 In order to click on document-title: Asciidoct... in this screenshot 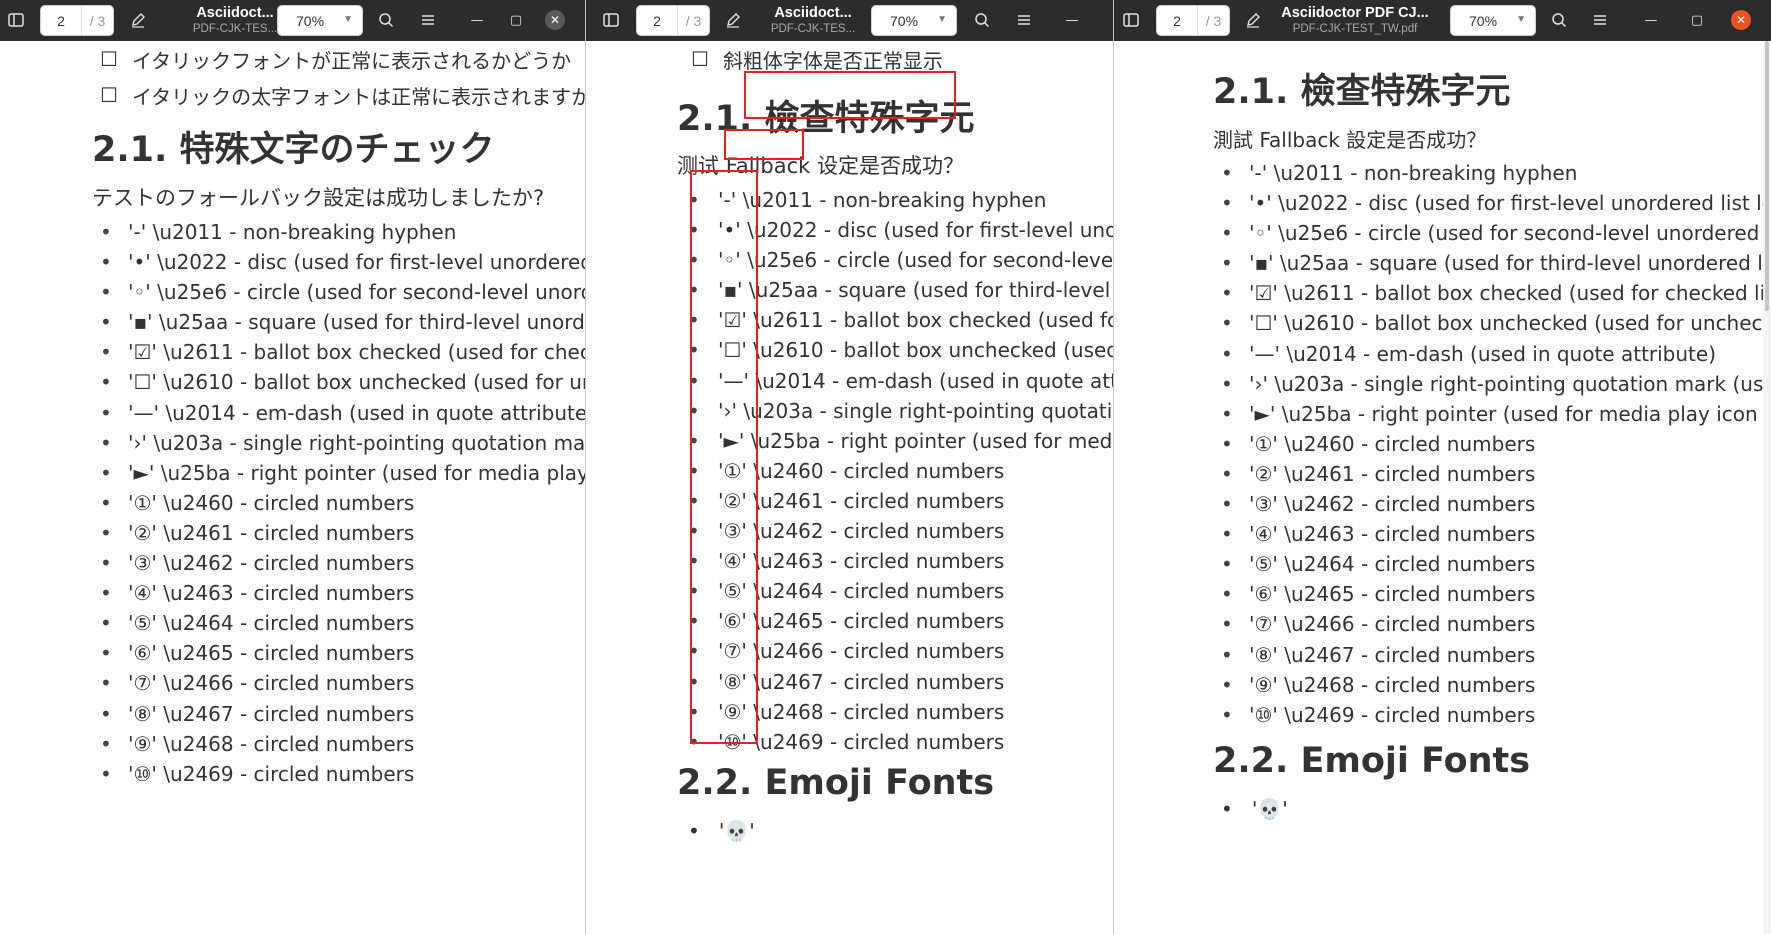, I will do `click(813, 13)`.